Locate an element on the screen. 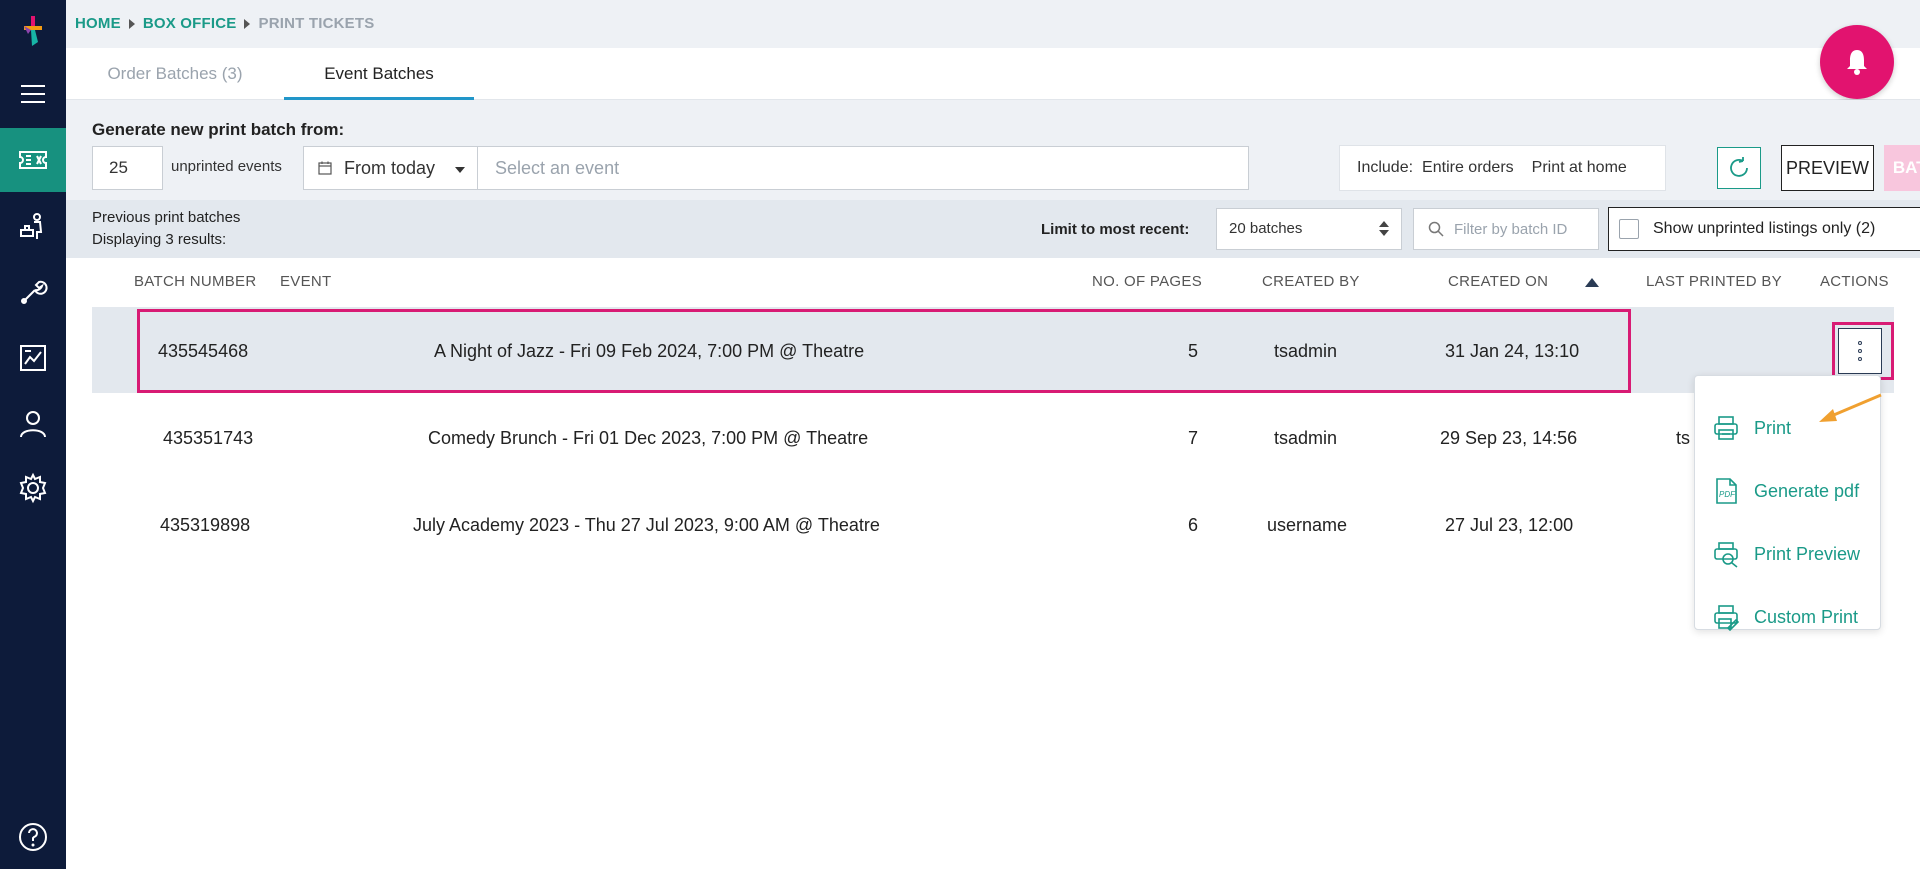 This screenshot has height=869, width=1920. created-on: 27 Jul 23, 12:00 is located at coordinates (1509, 525).